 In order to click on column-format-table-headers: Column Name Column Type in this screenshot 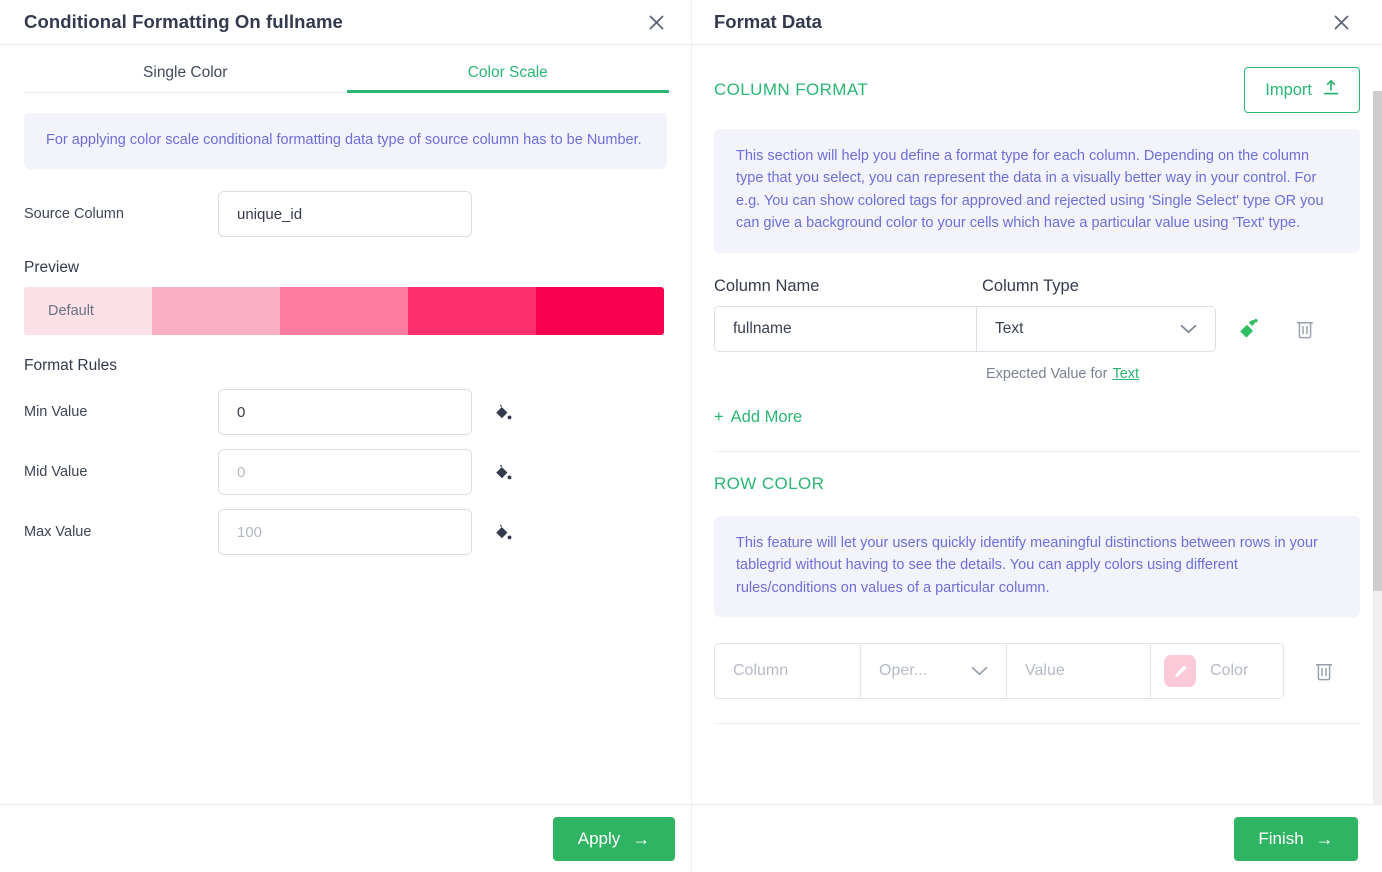, I will do `click(1037, 286)`.